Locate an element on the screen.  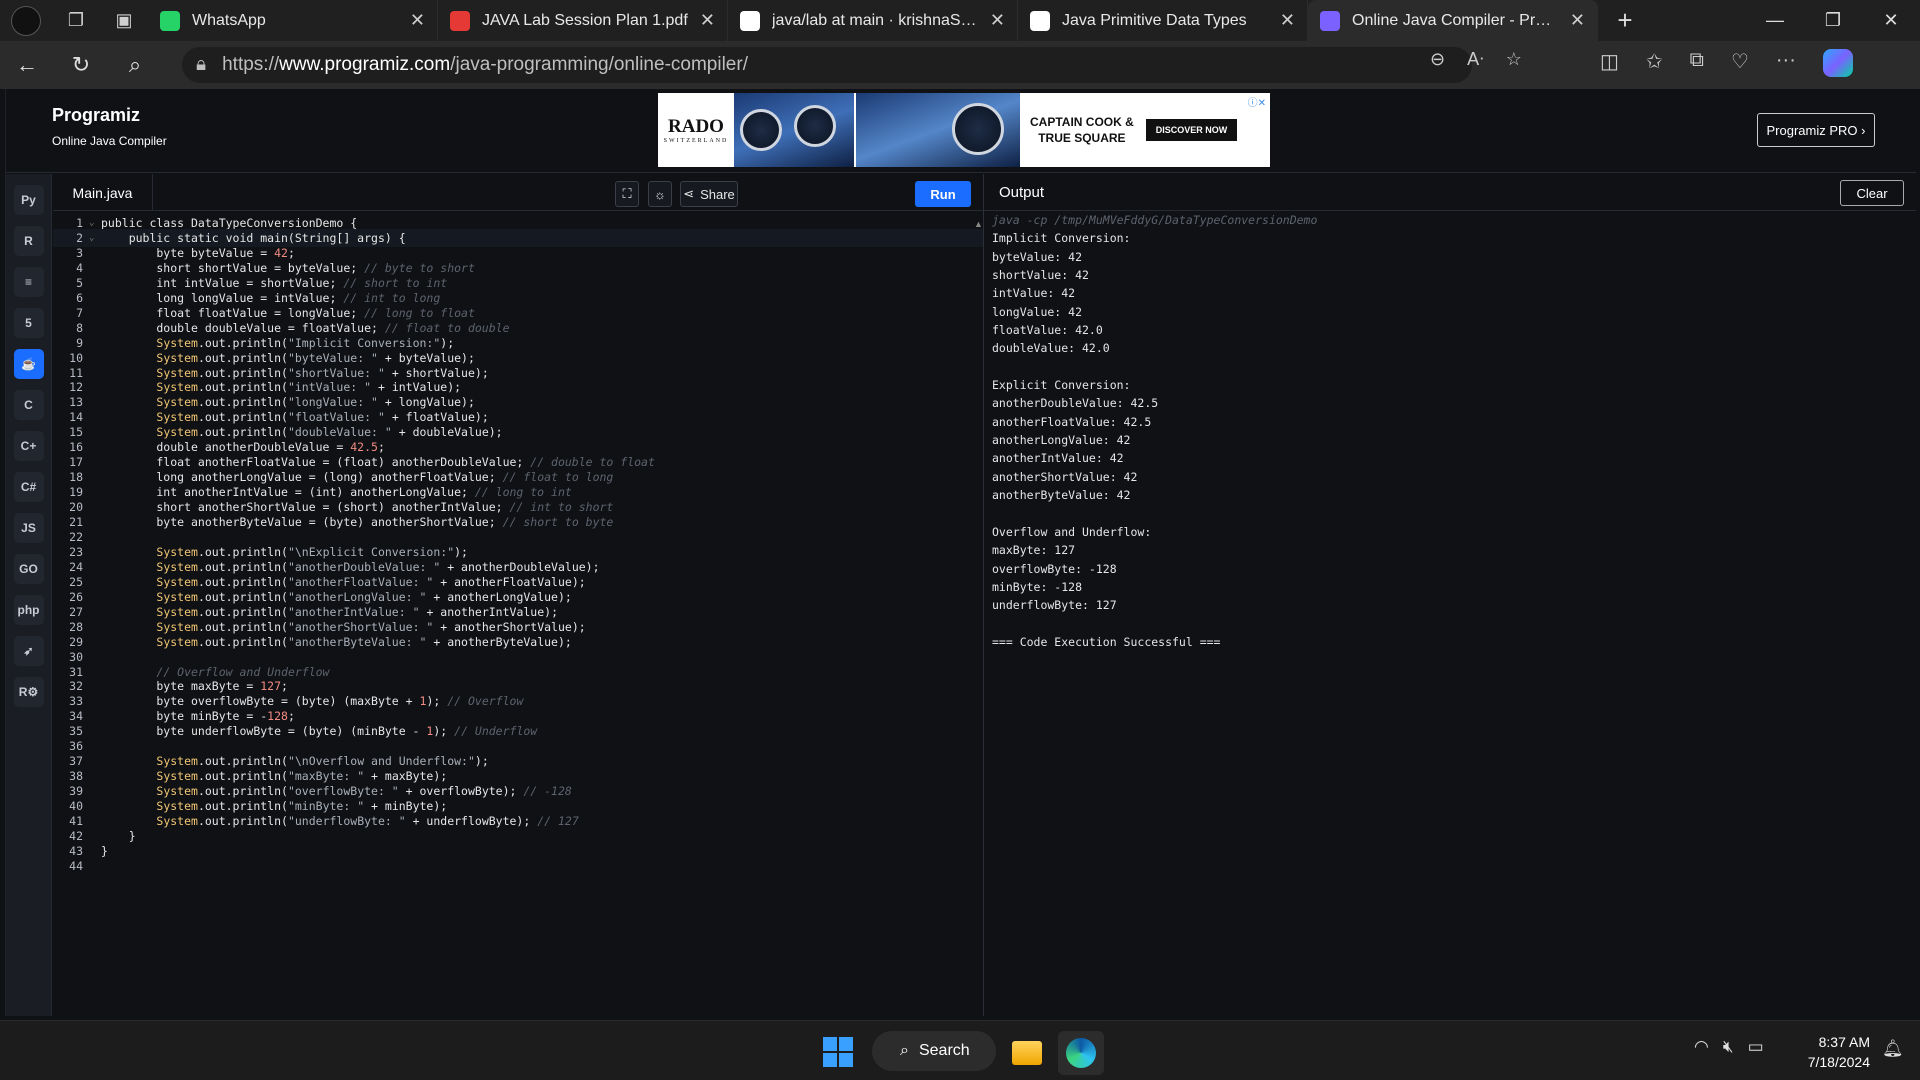
browser-tab-title: JAVA Lab Session Plan 1.pdf is located at coordinates (585, 20).